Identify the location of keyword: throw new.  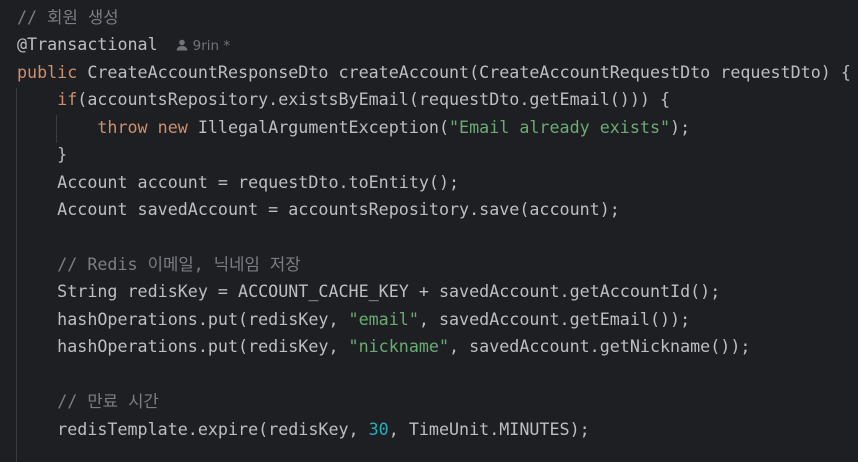
(147, 126).